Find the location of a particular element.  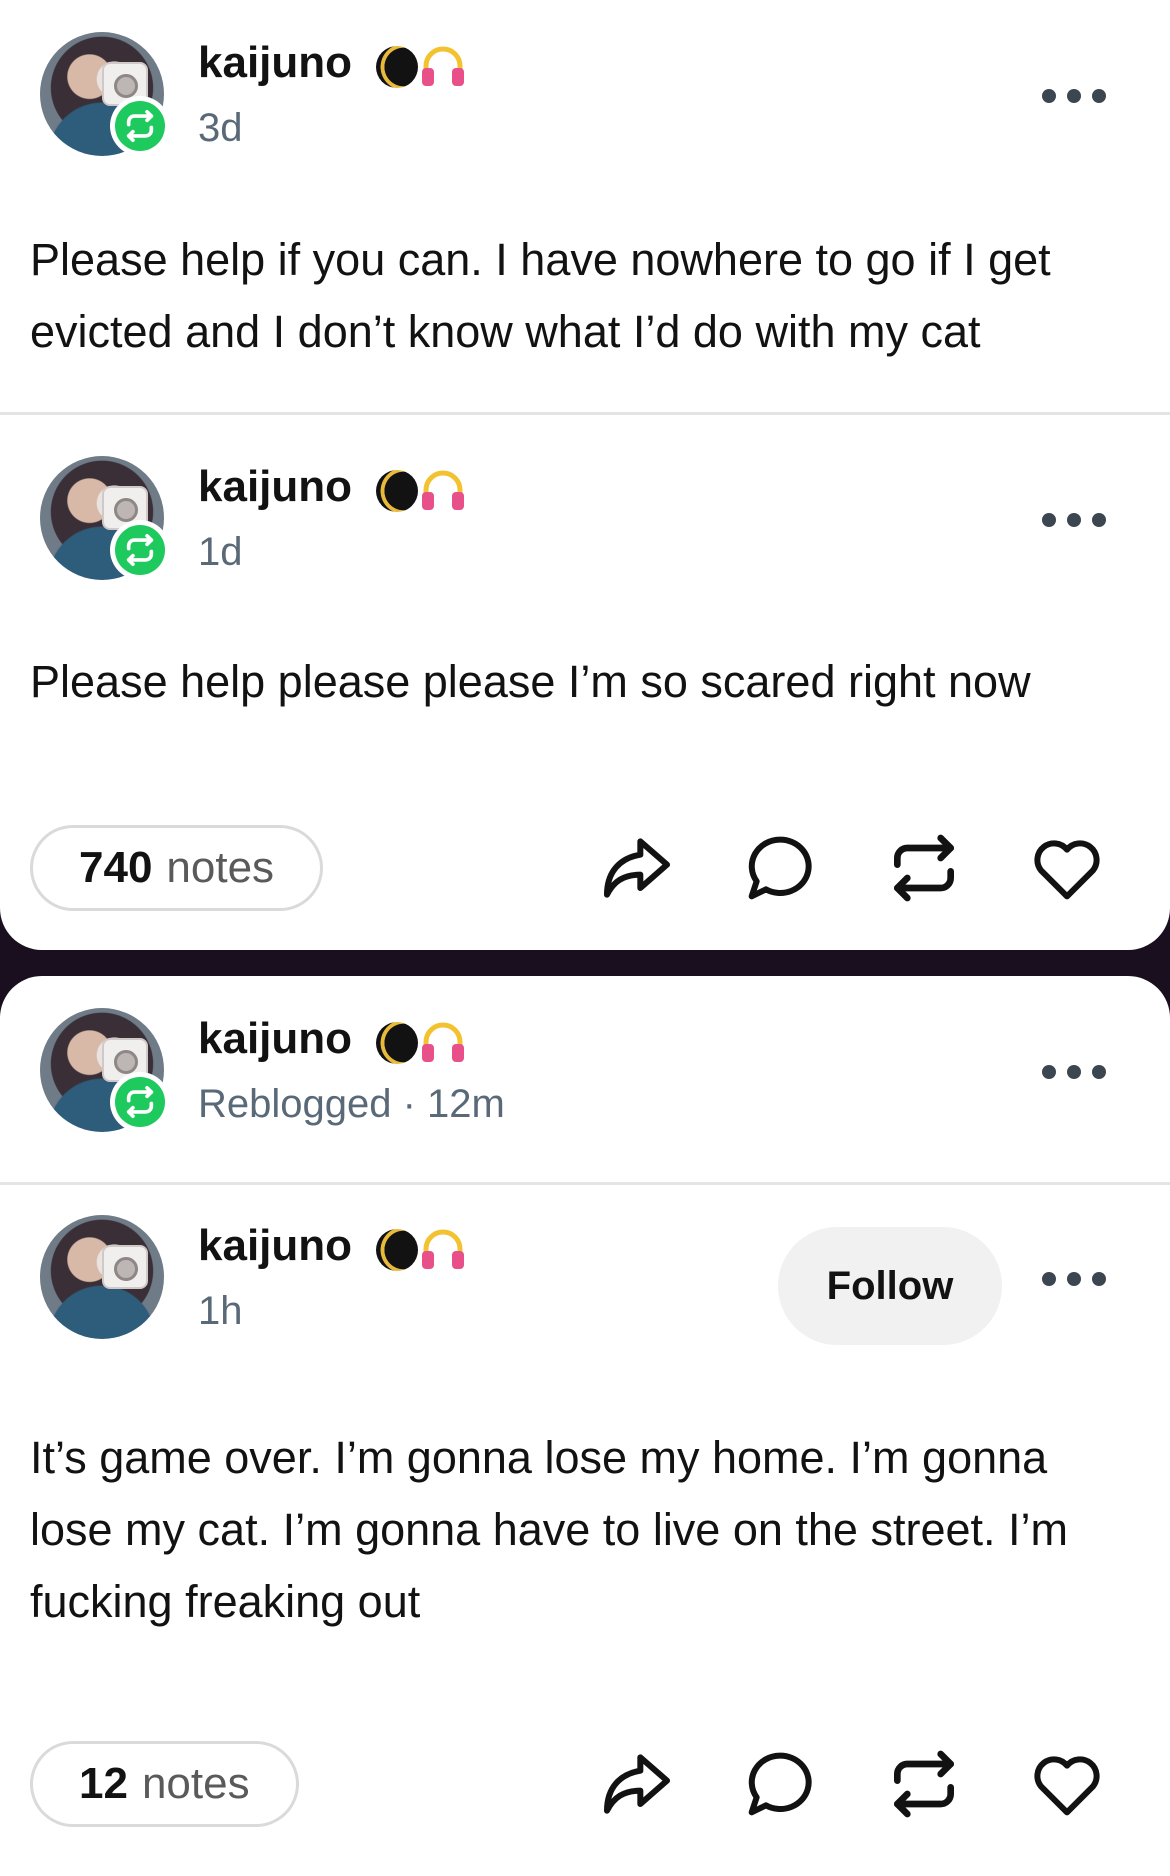

notes-count: 12 is located at coordinates (103, 1783).